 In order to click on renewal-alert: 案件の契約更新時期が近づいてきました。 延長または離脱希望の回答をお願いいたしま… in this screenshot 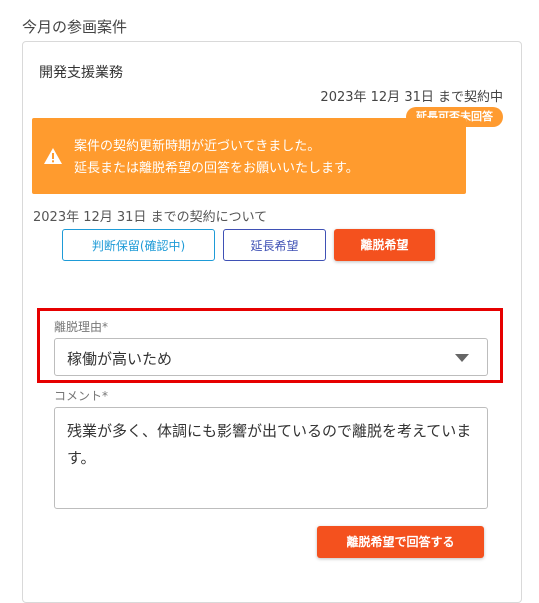, I will do `click(249, 156)`.